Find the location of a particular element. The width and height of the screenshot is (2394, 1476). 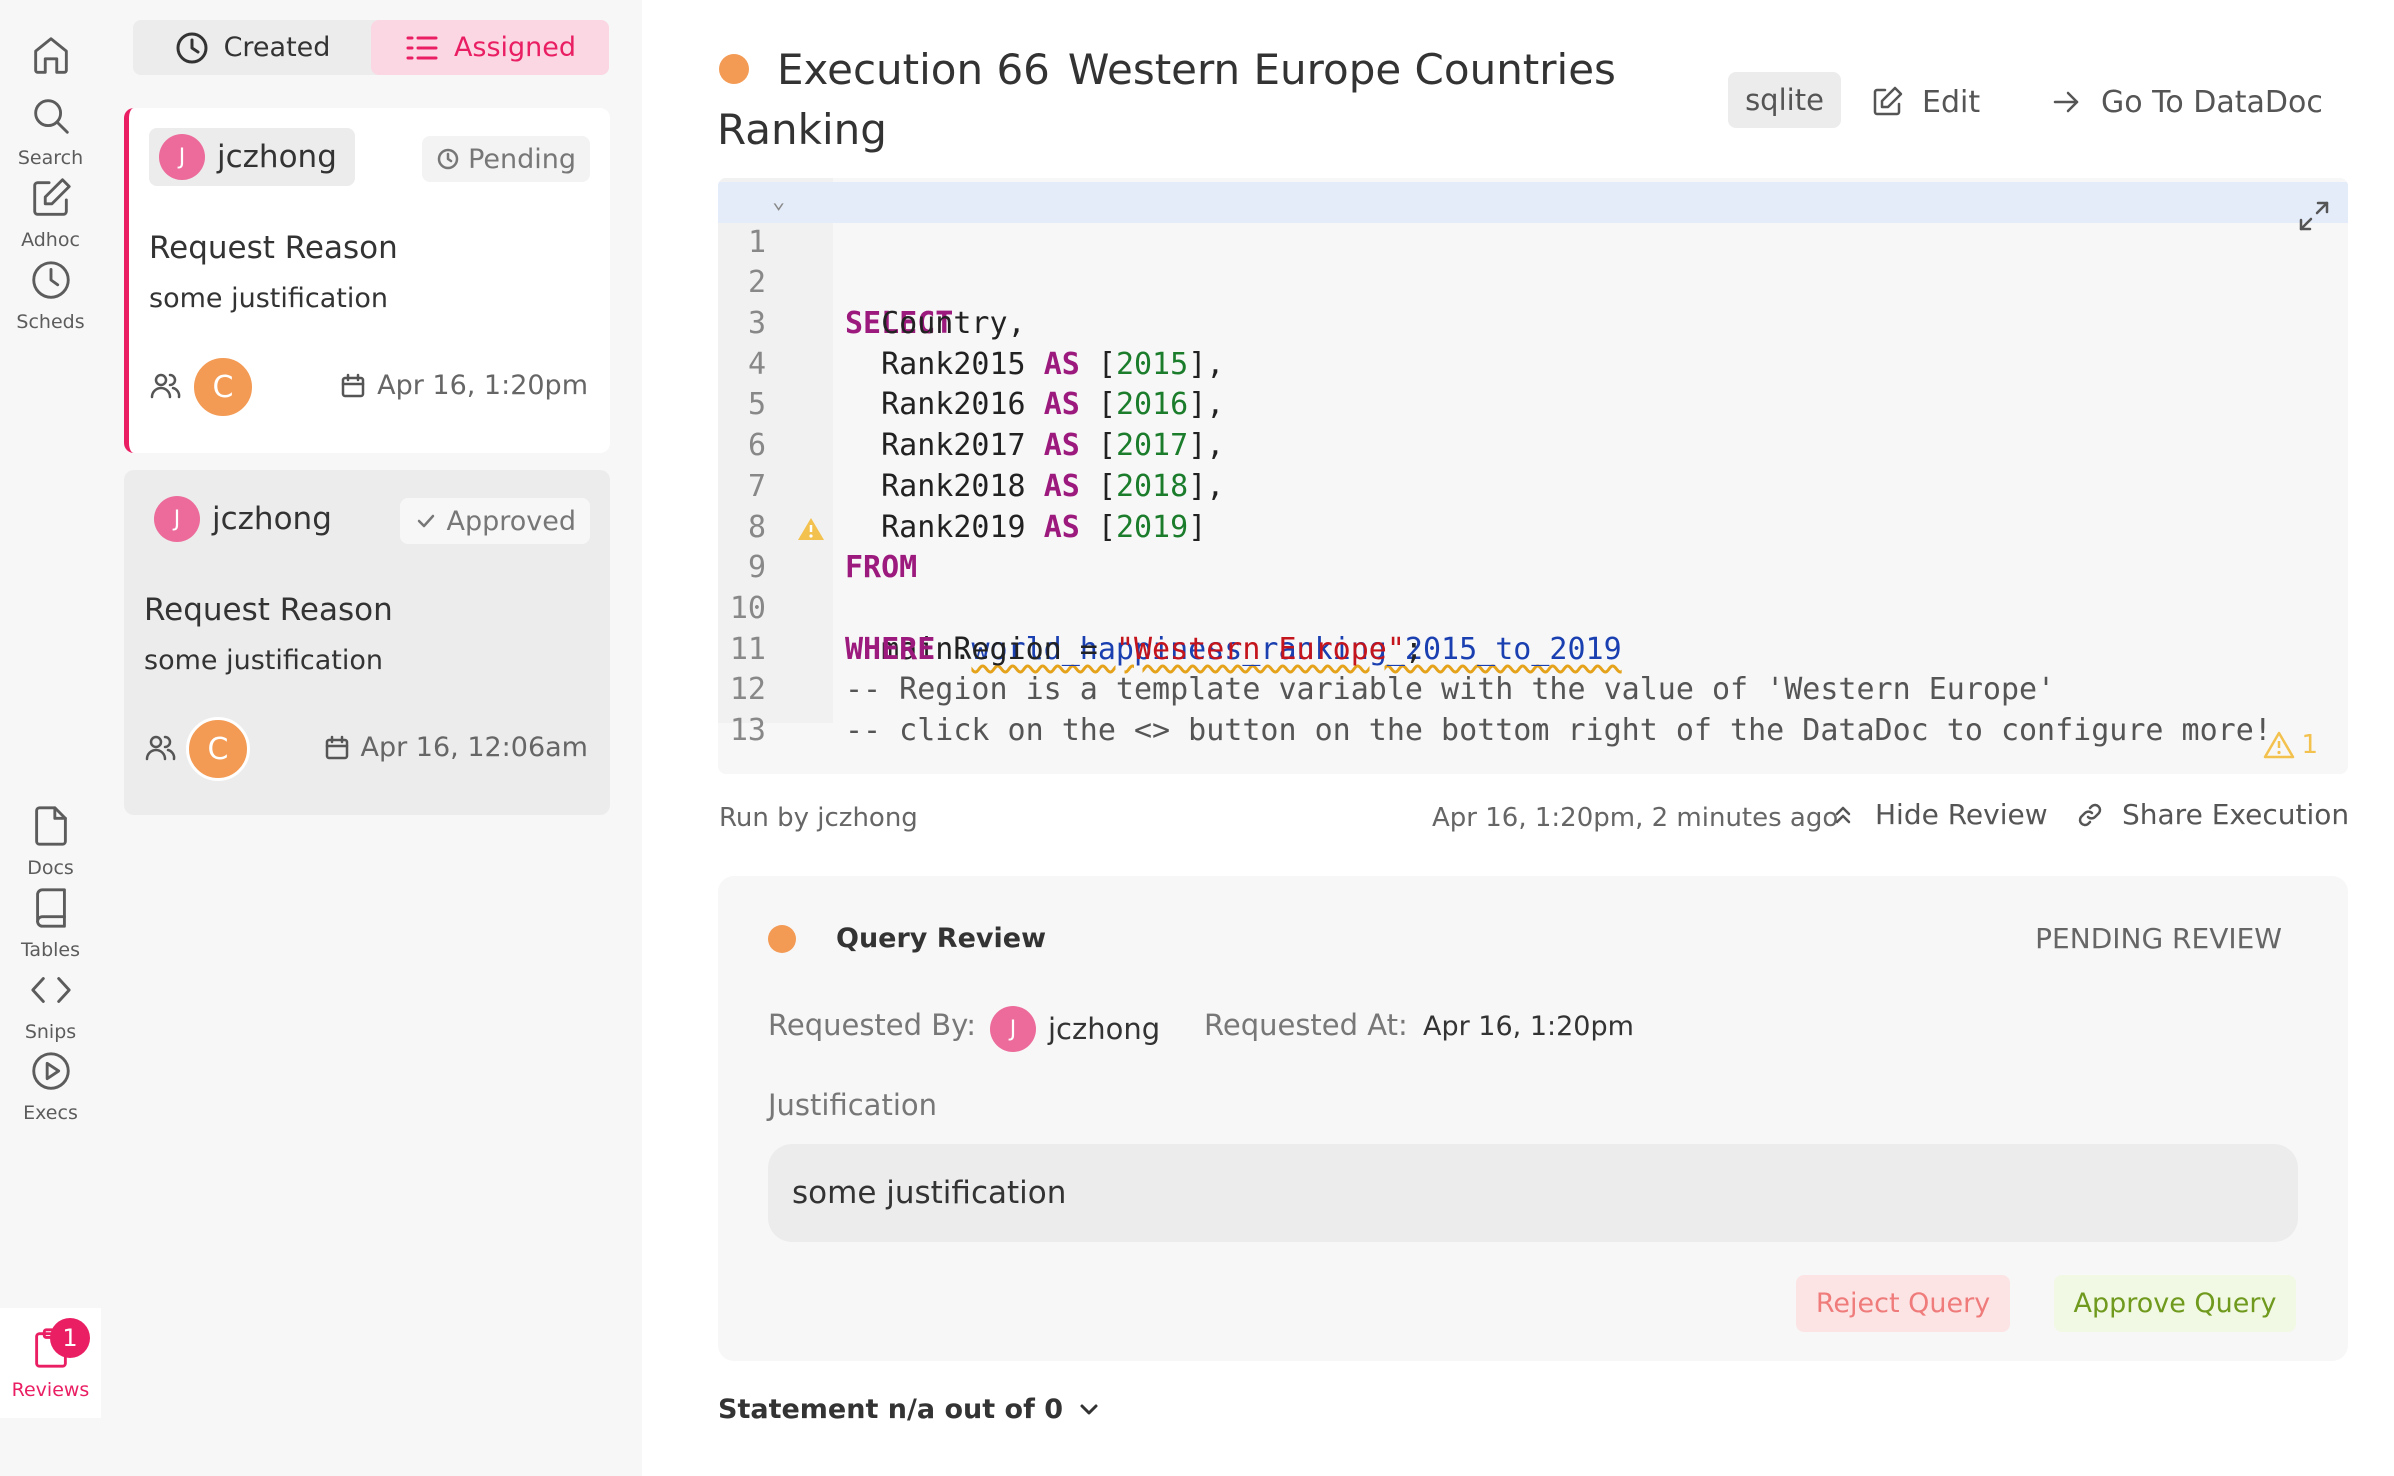

card-date: Apr 16, 1:20pm is located at coordinates (463, 385).